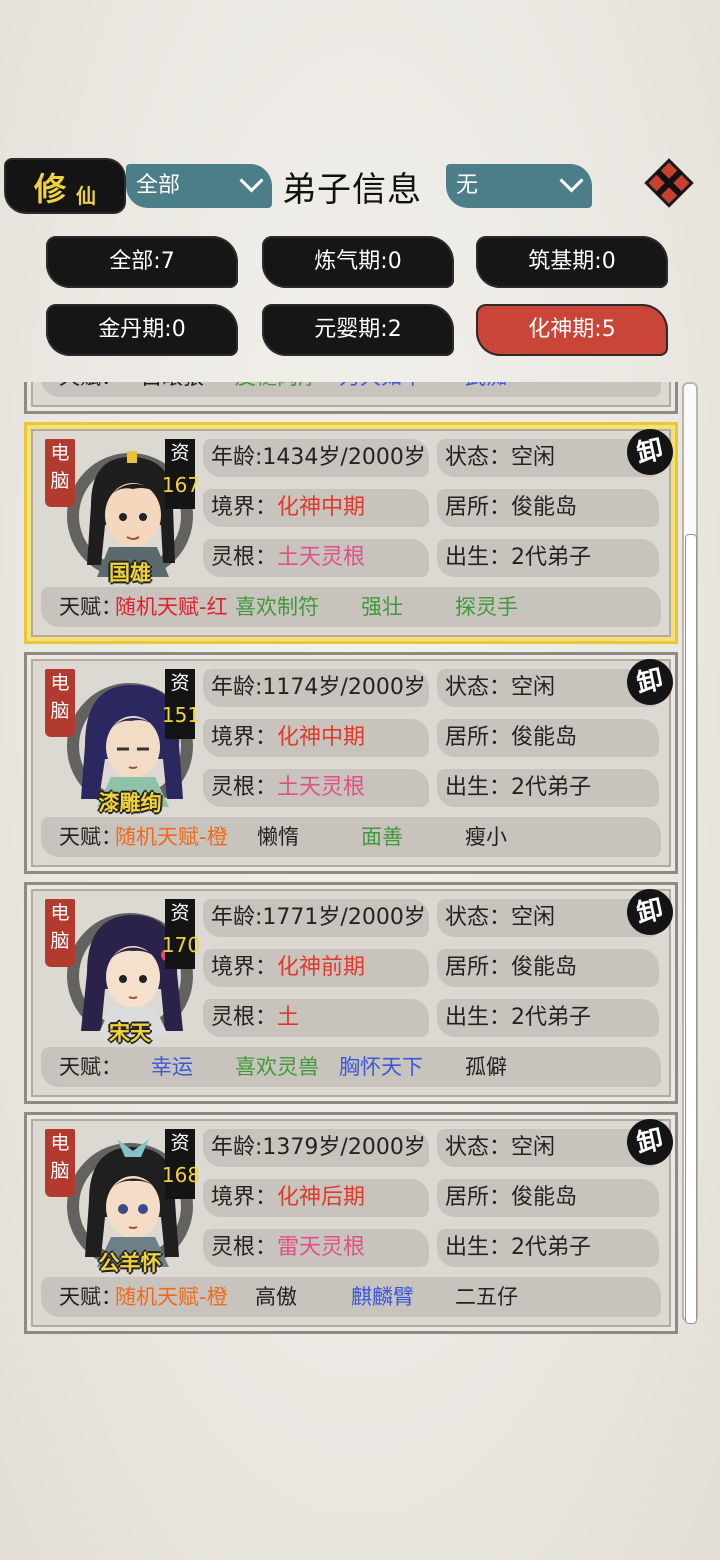 Image resolution: width=720 pixels, height=1560 pixels. What do you see at coordinates (358, 262) in the screenshot?
I see `filter-lianqi: 炼气期:0` at bounding box center [358, 262].